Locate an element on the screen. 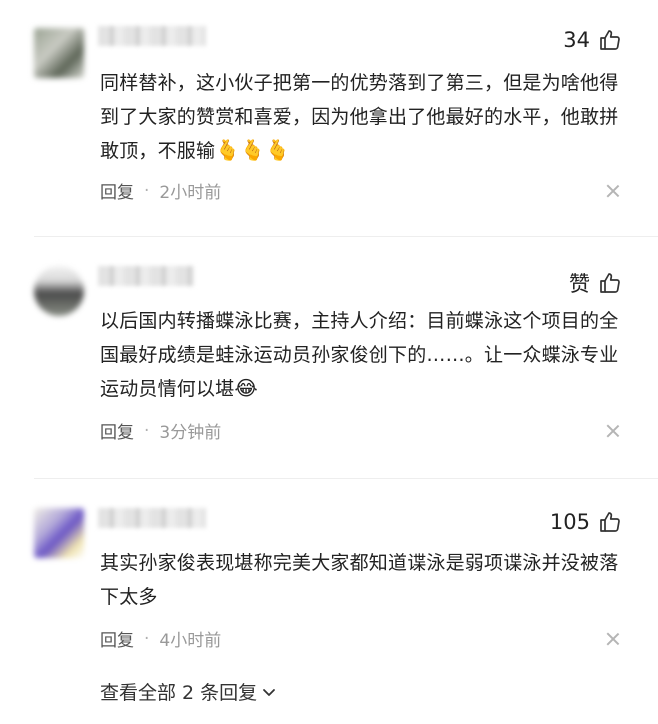  timestamp: 4小时前 is located at coordinates (190, 641).